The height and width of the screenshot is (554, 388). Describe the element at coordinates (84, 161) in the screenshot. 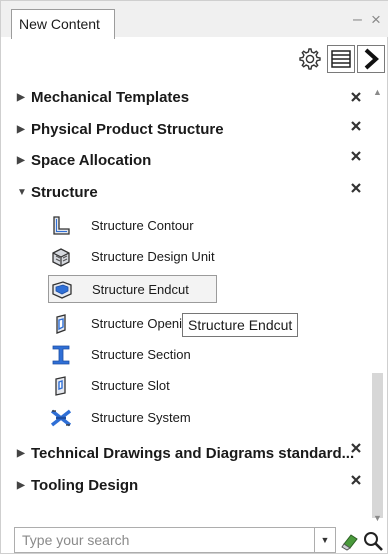

I see `tree-category-space-allocation: ▶ Space Allocation` at that location.